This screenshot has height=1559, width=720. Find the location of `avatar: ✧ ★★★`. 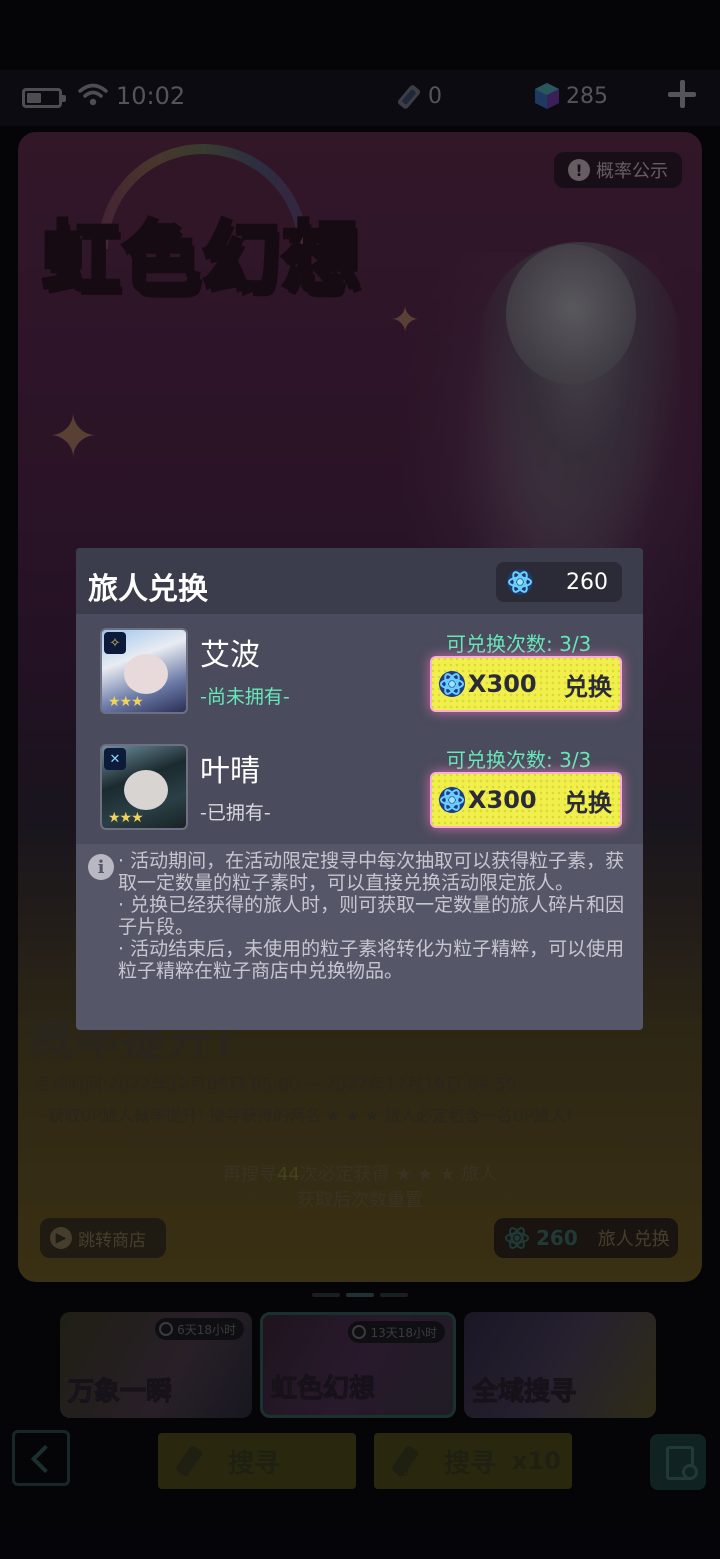

avatar: ✧ ★★★ is located at coordinates (144, 671).